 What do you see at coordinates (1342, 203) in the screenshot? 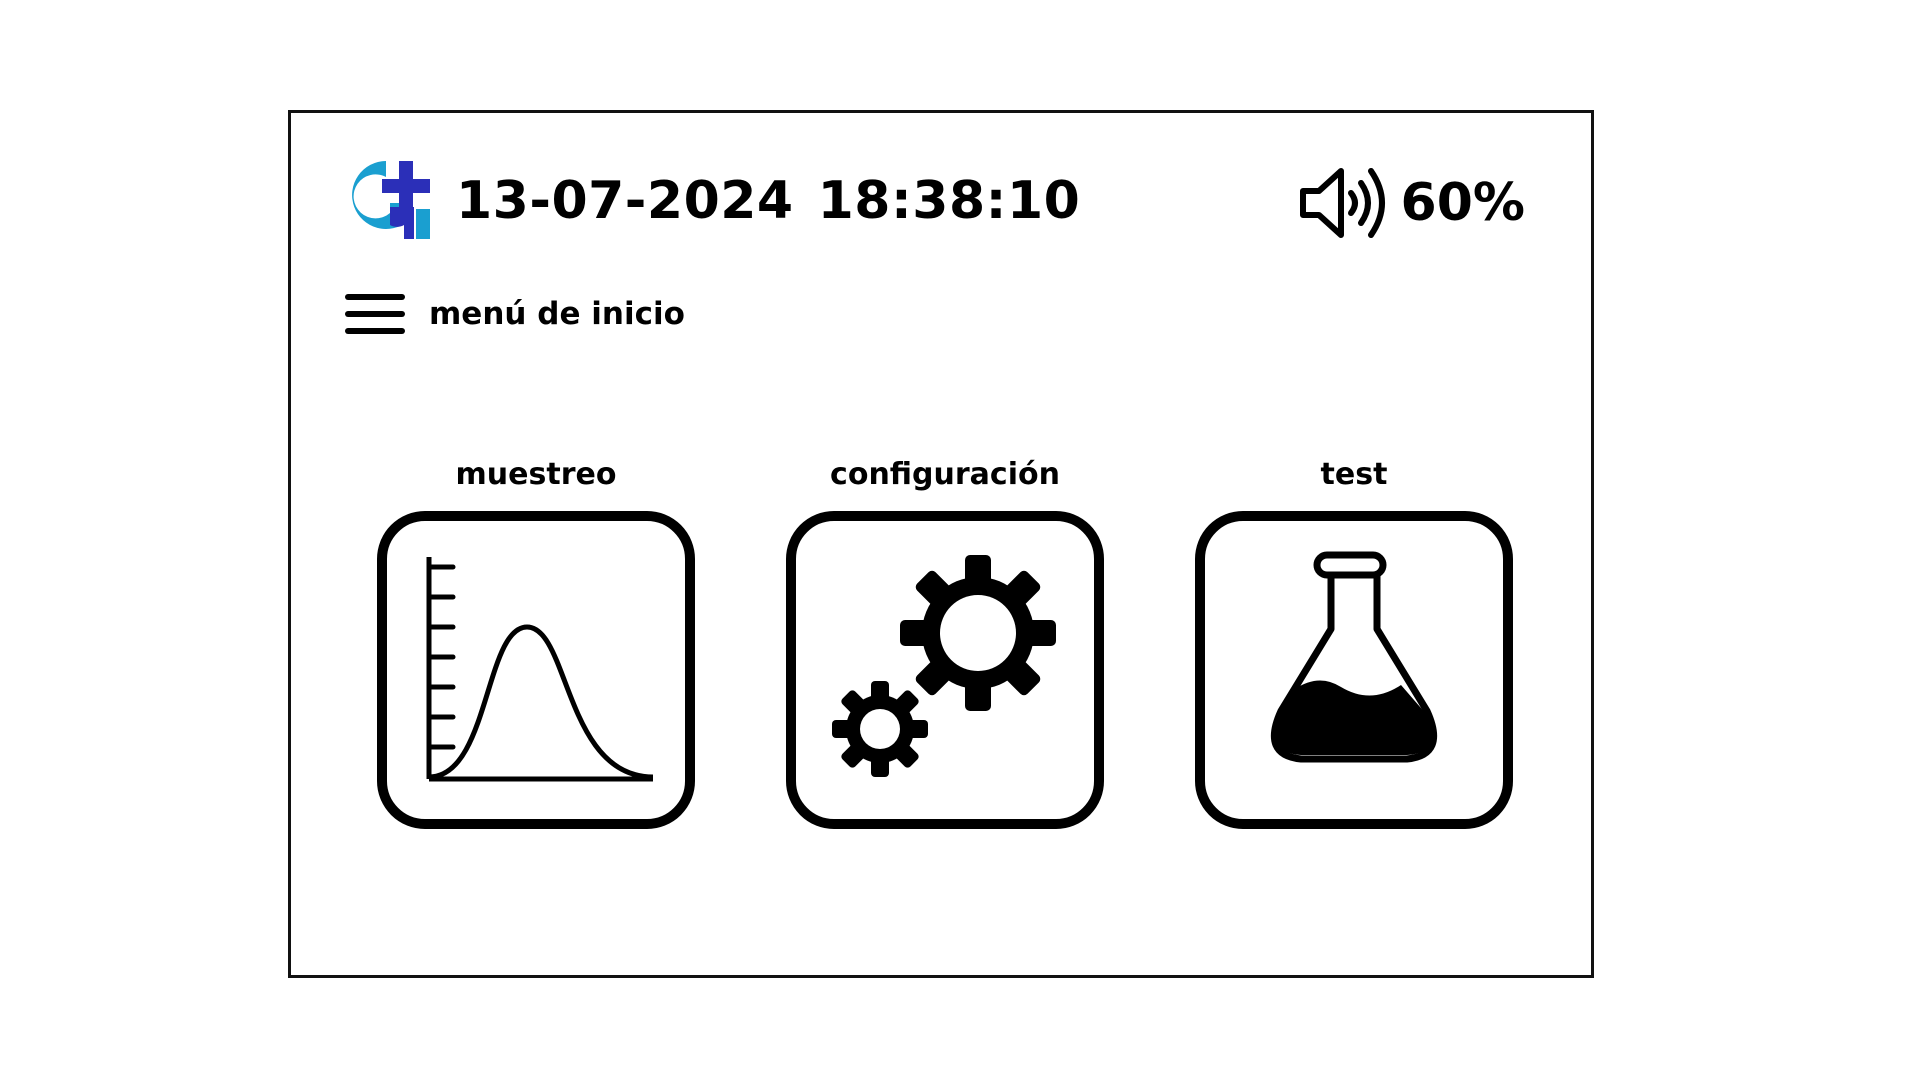
I see `speaker-icon` at bounding box center [1342, 203].